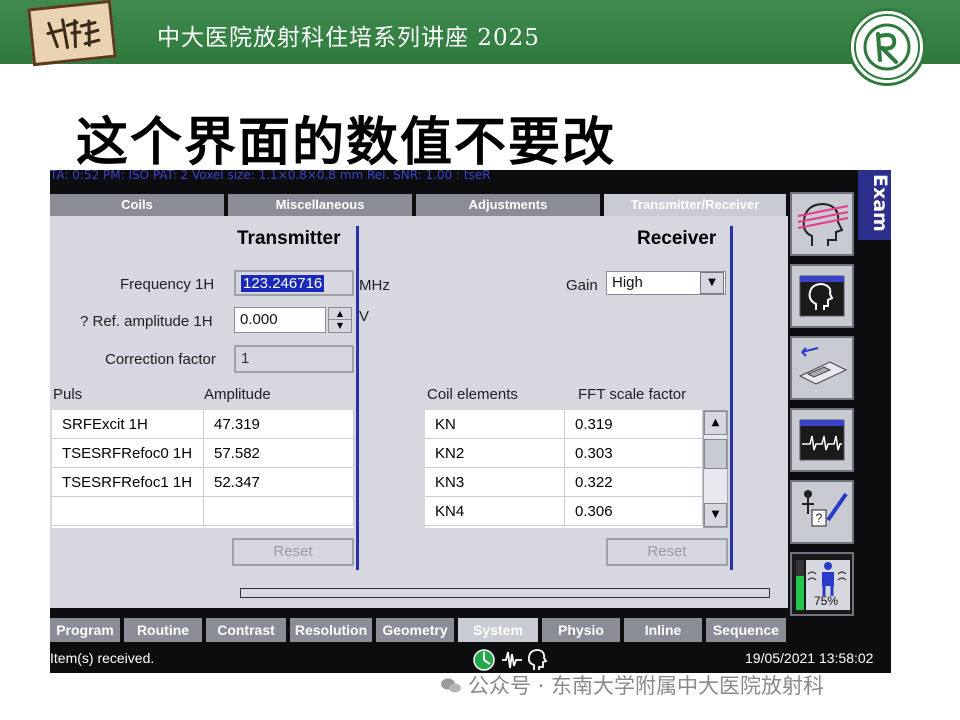 The height and width of the screenshot is (720, 960). Describe the element at coordinates (279, 424) in the screenshot. I see `amplitude-cell: 47.319` at that location.